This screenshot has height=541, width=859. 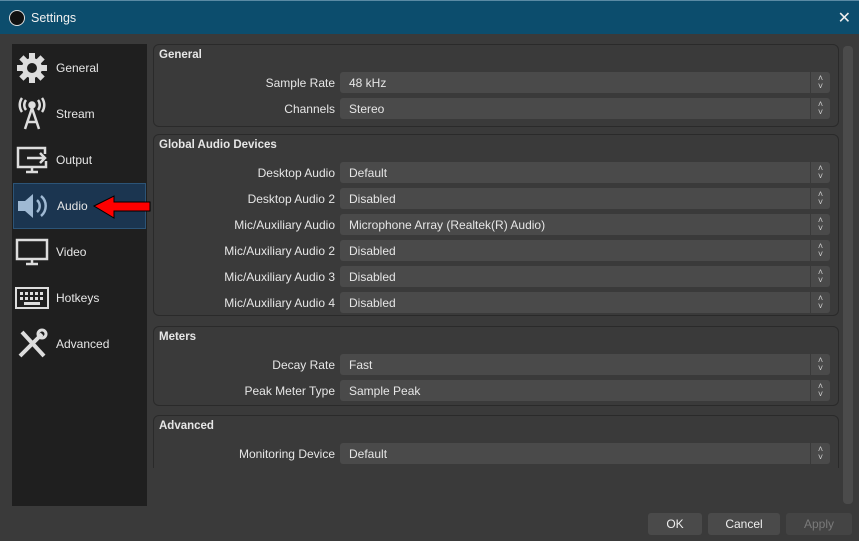 I want to click on group-title: Meters, so click(x=178, y=337).